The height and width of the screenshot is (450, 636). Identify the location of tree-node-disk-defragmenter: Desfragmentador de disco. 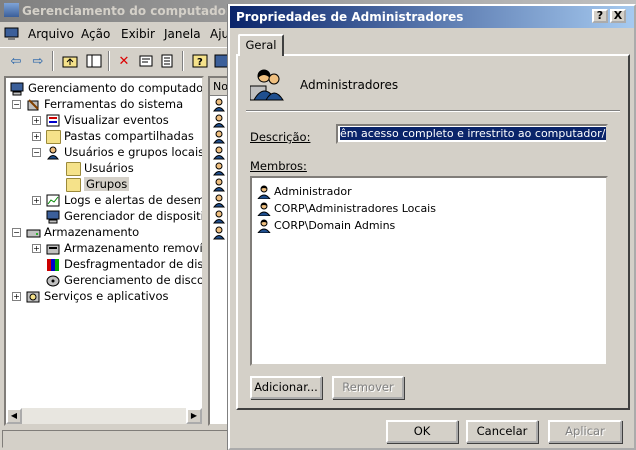
(124, 264).